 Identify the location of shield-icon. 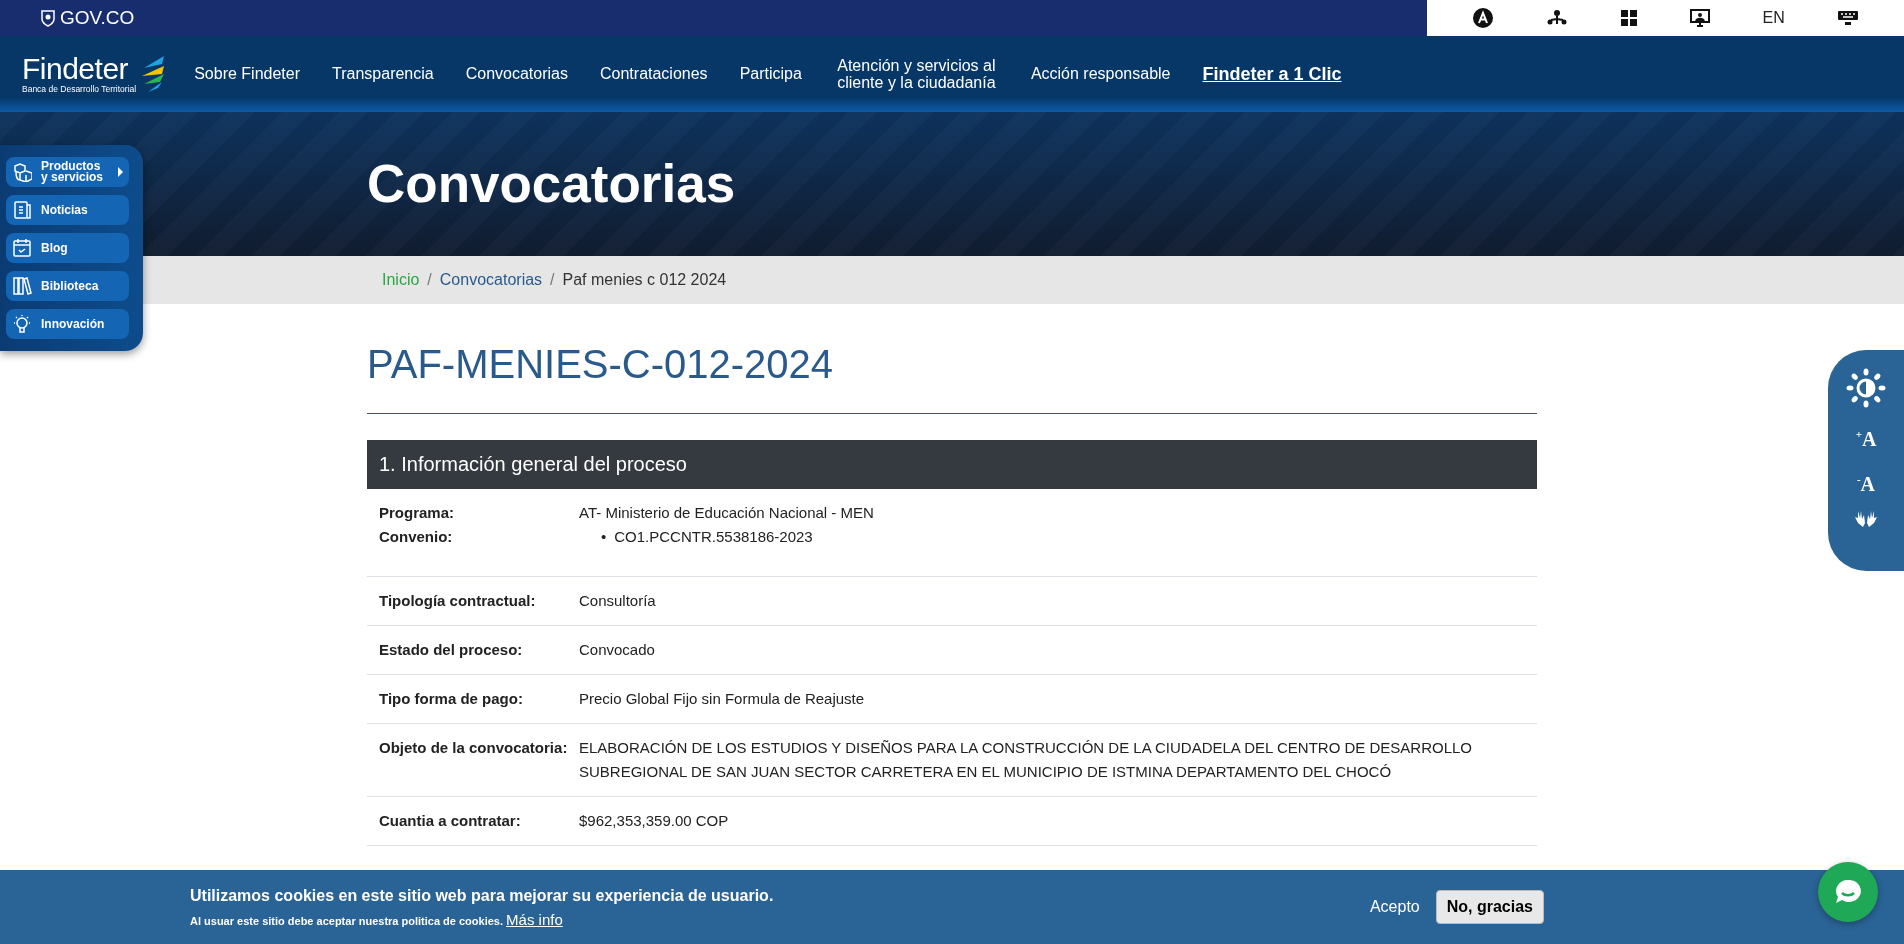
(48, 18).